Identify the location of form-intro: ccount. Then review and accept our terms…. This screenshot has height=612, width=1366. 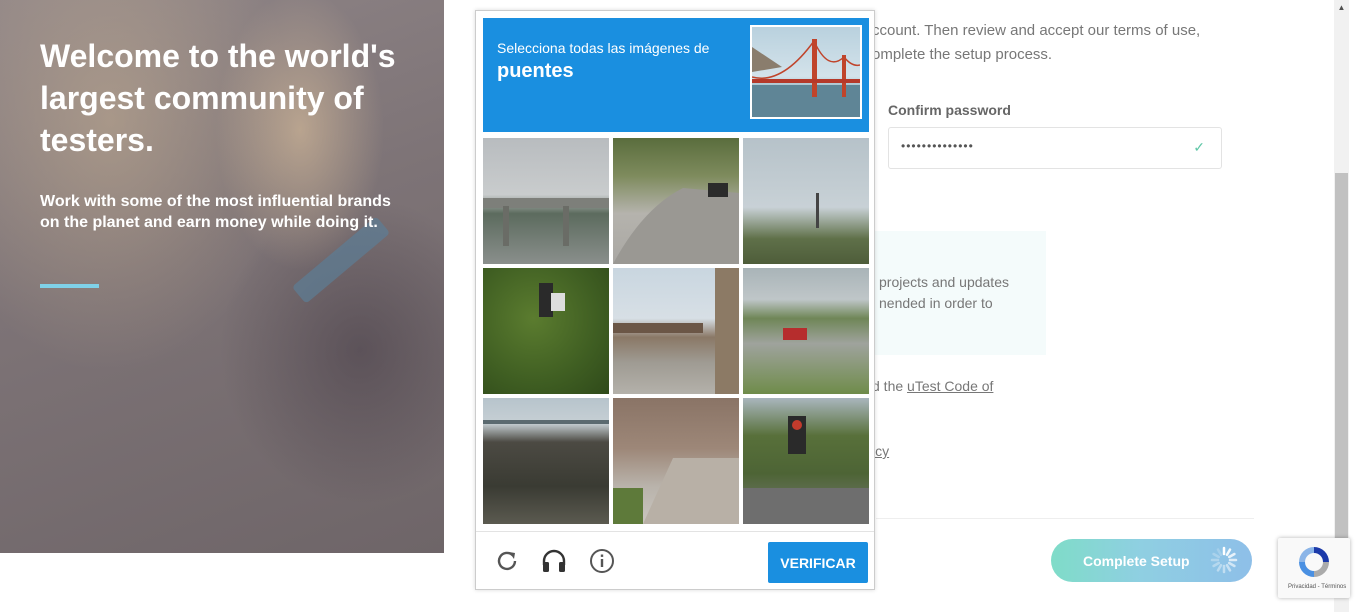
(1052, 43).